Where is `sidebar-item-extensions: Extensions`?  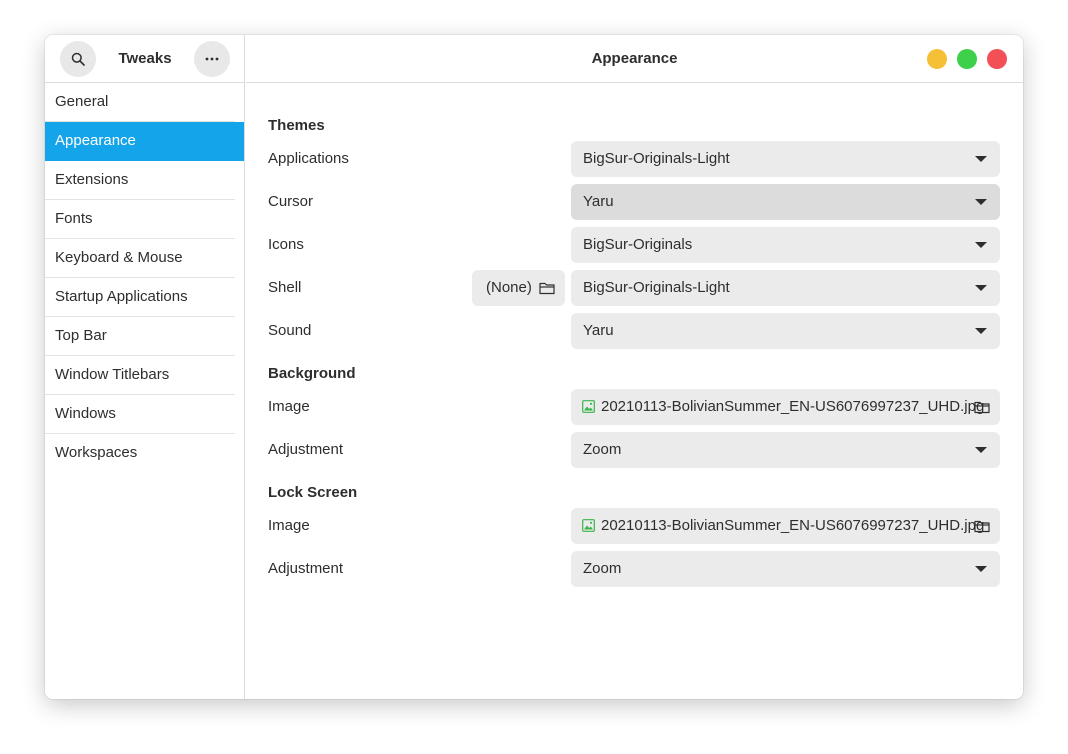
sidebar-item-extensions: Extensions is located at coordinates (140, 180).